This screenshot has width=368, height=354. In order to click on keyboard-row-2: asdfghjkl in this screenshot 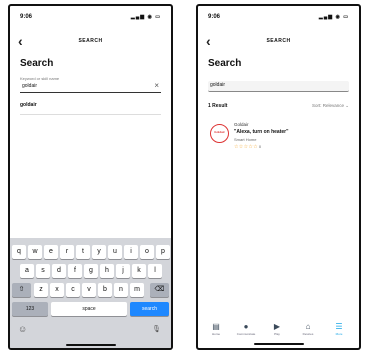, I will do `click(90, 271)`.